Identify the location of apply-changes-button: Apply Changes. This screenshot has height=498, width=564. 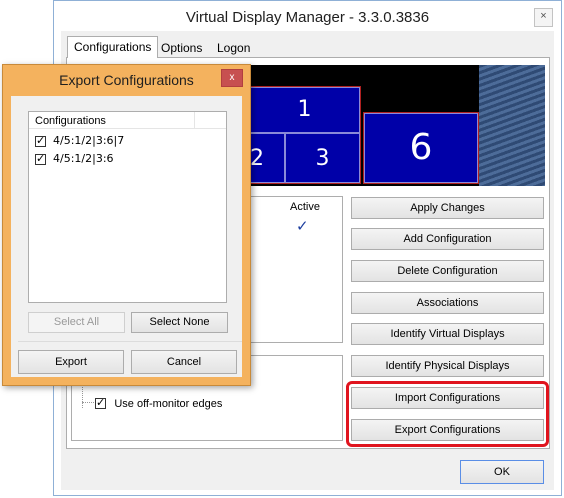
(447, 208).